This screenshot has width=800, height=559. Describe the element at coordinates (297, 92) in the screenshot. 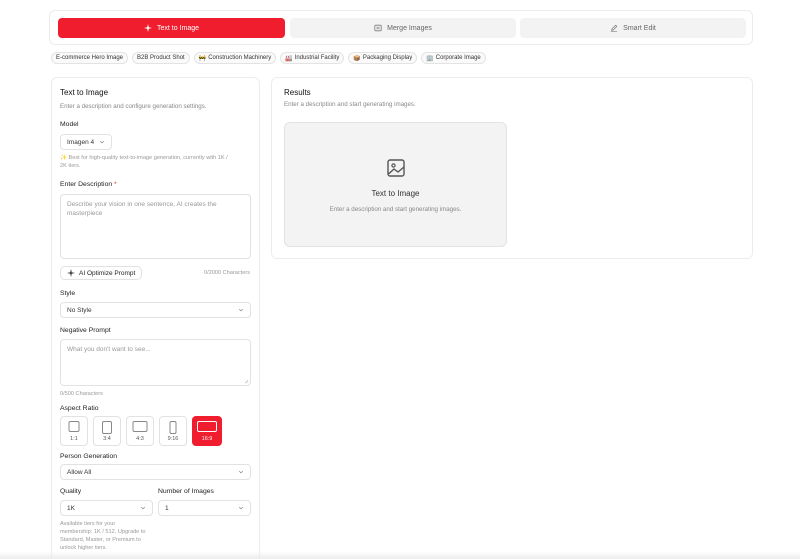

I see `results-title: Results` at that location.